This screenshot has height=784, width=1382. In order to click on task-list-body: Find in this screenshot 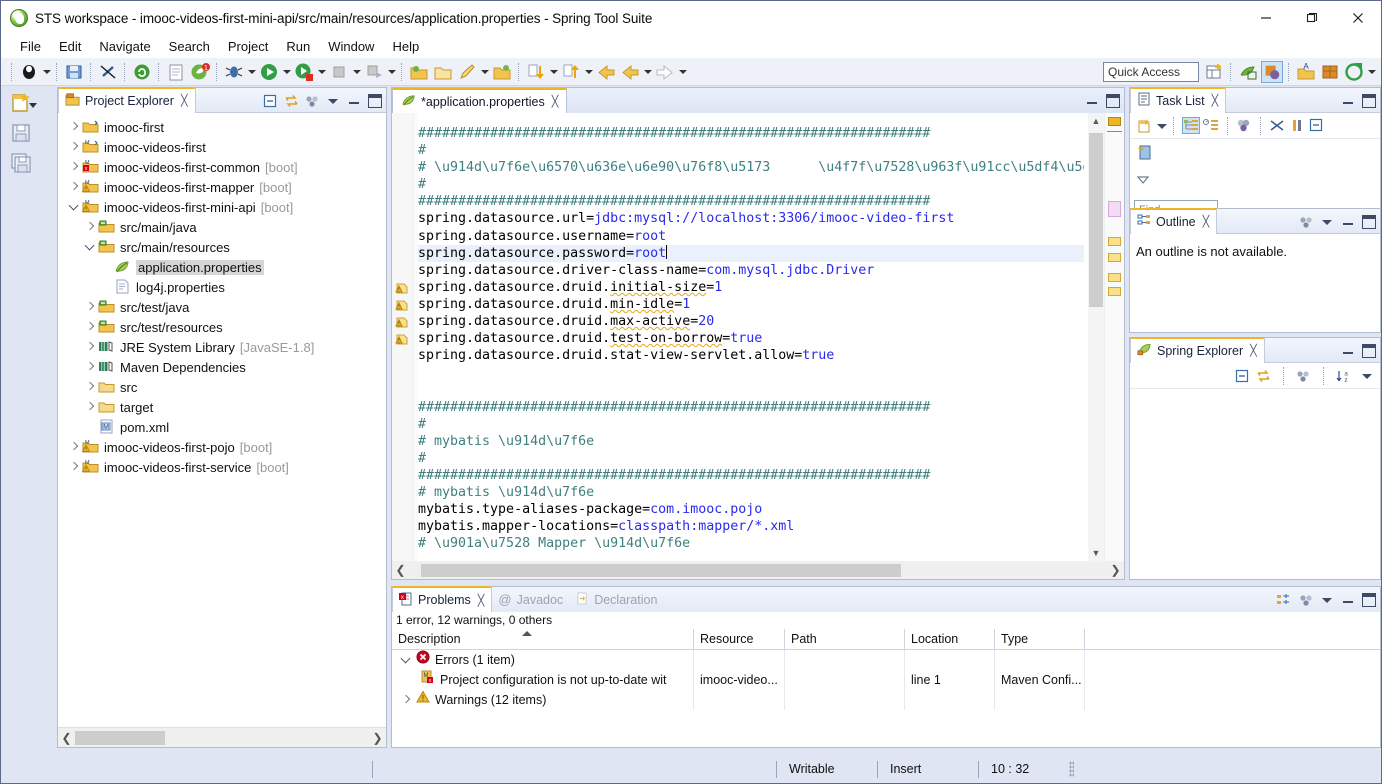, I will do `click(1255, 179)`.